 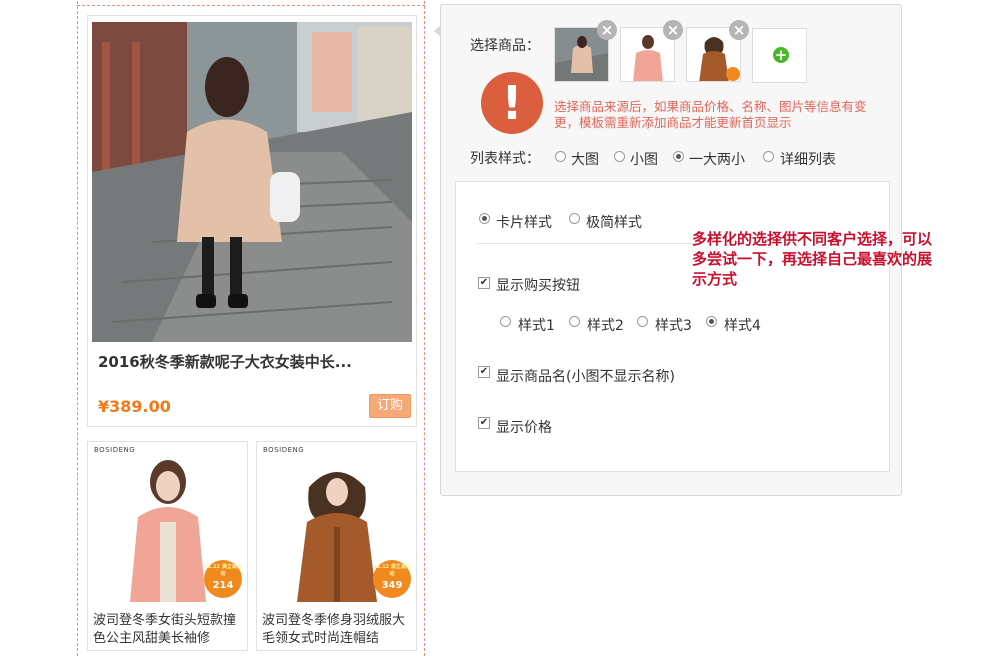 I want to click on plus-icon: +, so click(x=781, y=55).